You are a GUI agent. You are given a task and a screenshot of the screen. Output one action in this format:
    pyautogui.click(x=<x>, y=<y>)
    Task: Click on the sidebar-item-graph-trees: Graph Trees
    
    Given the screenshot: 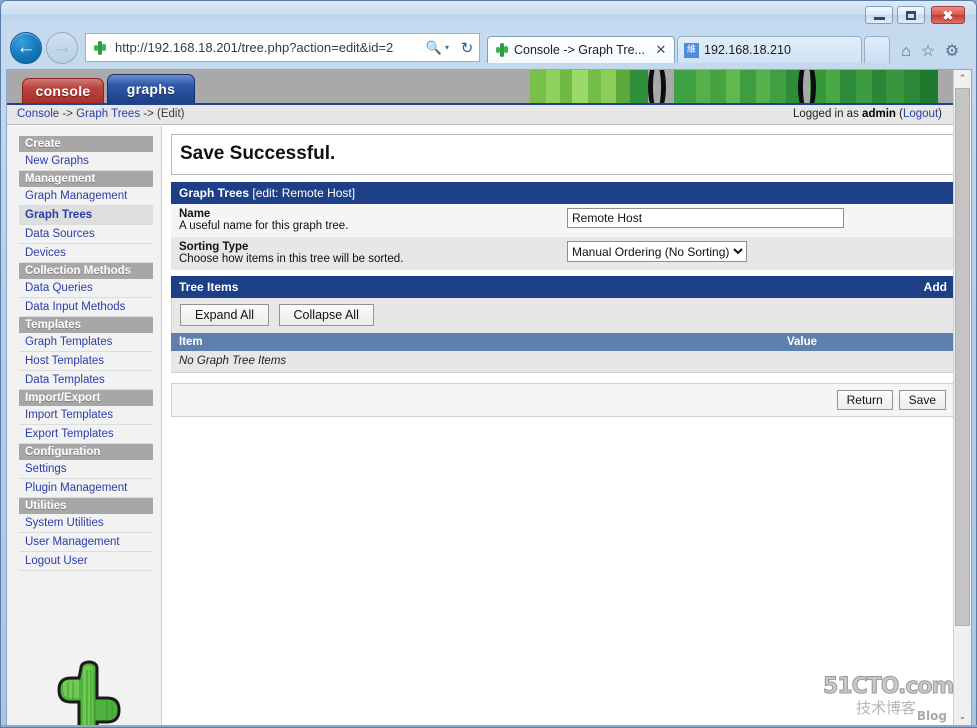 What is the action you would take?
    pyautogui.click(x=86, y=215)
    